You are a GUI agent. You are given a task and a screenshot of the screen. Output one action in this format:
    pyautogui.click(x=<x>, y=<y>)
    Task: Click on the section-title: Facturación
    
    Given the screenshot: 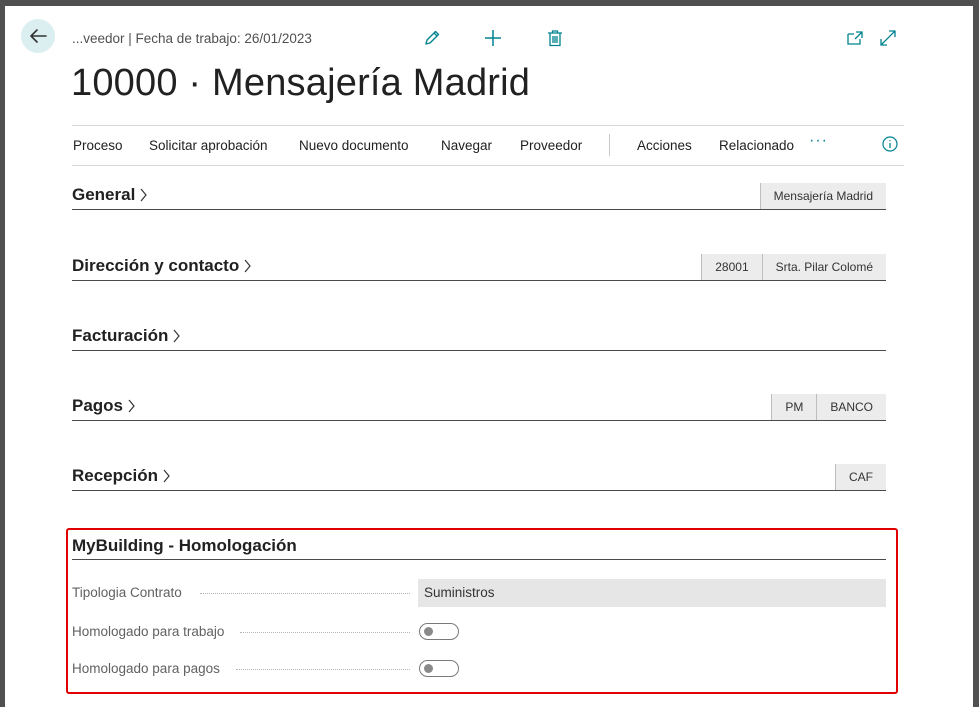 What is the action you would take?
    pyautogui.click(x=120, y=335)
    